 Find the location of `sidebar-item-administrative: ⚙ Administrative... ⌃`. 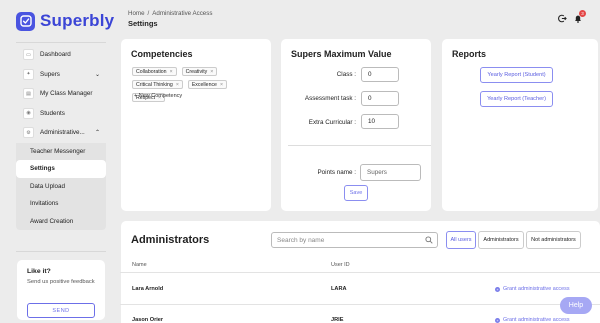

sidebar-item-administrative: ⚙ Administrative... ⌃ is located at coordinates (61, 133).